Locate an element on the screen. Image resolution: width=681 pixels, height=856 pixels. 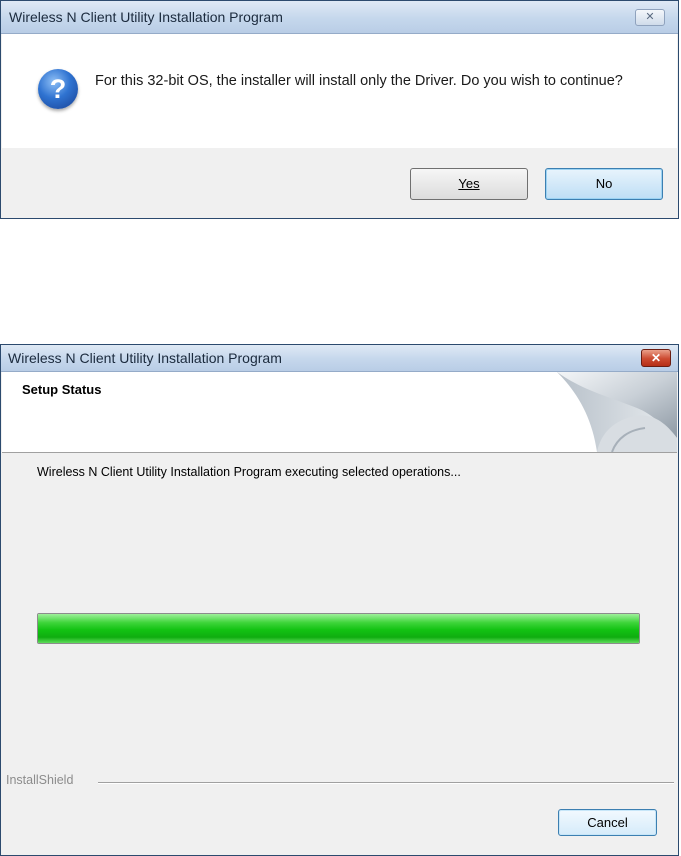
setup-header-title: Setup Status is located at coordinates (62, 389).